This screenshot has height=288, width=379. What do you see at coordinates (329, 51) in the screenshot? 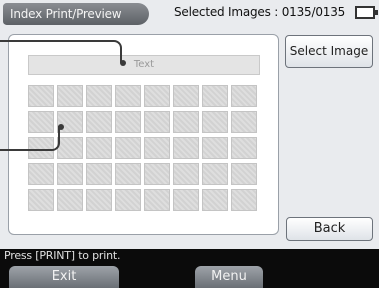
I see `select-image-button: Select Image` at bounding box center [329, 51].